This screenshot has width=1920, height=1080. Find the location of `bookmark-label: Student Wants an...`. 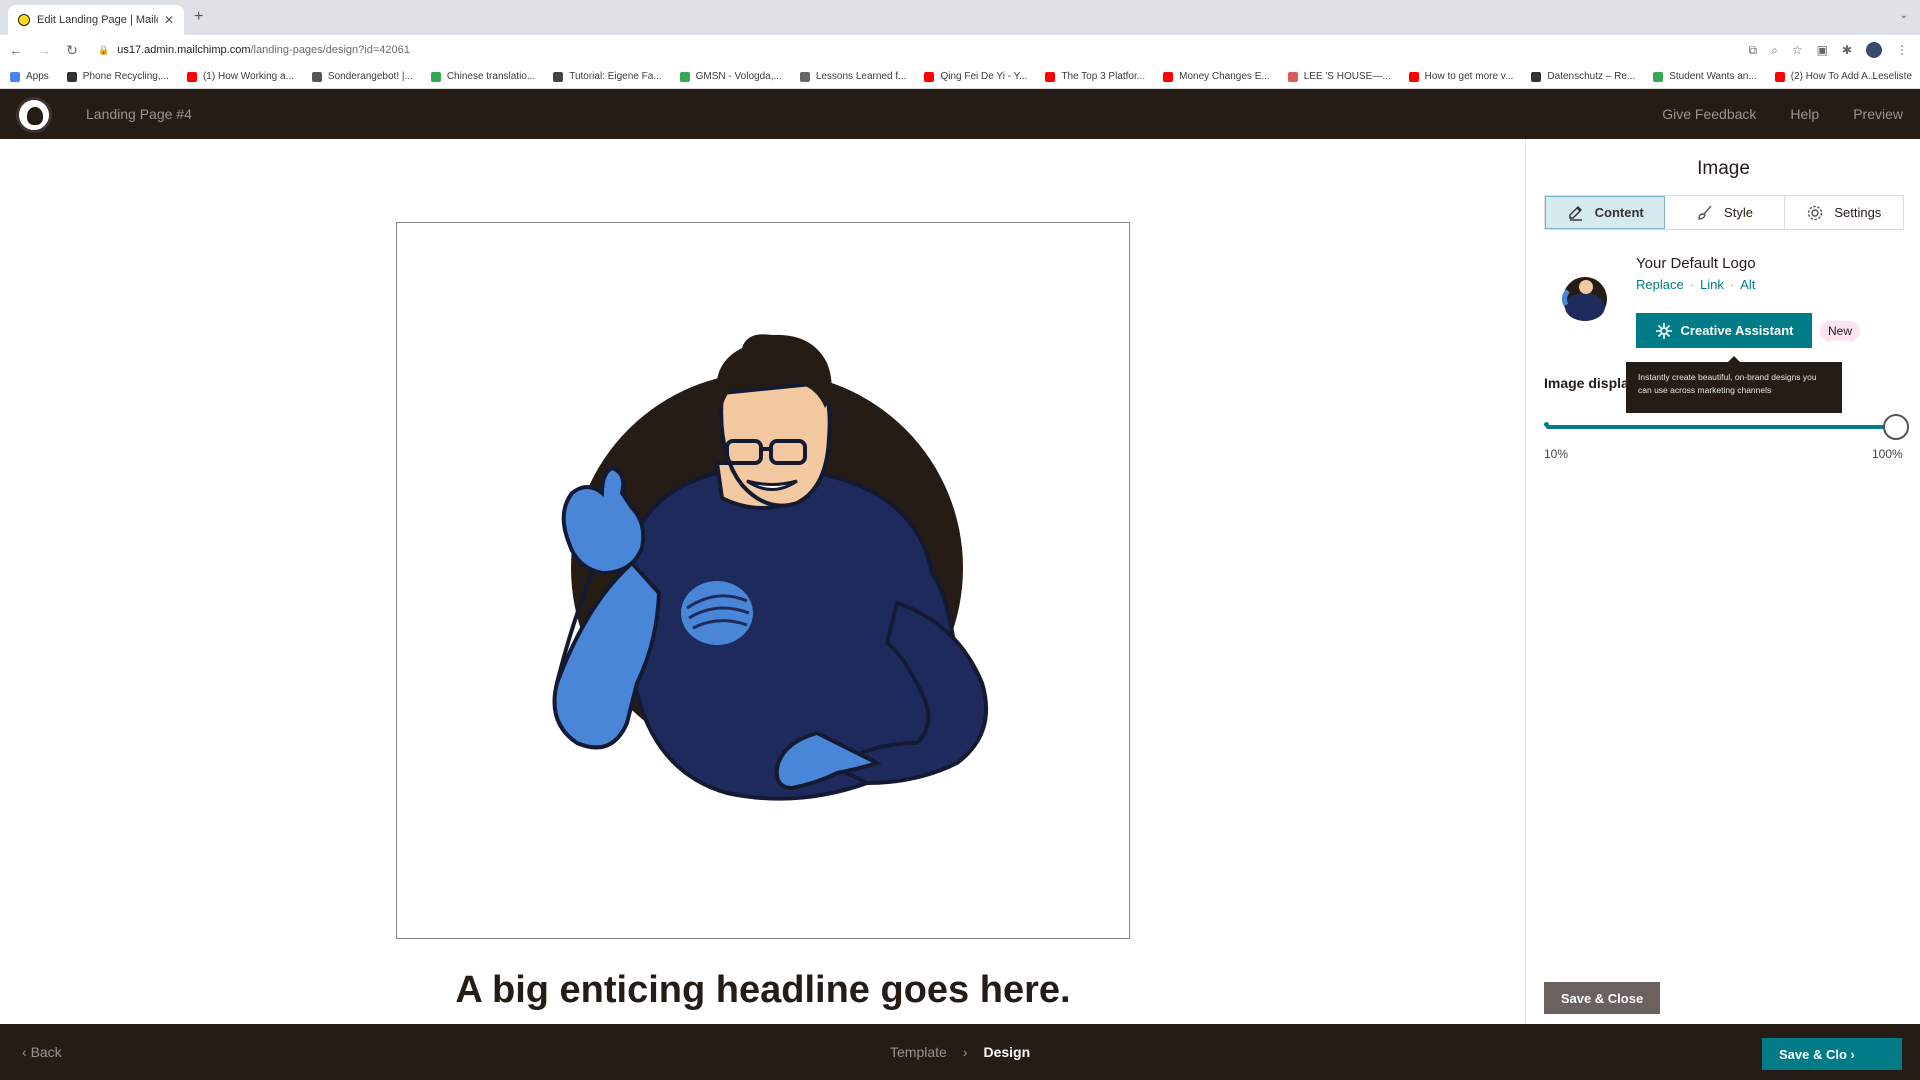

bookmark-label: Student Wants an... is located at coordinates (1713, 76).